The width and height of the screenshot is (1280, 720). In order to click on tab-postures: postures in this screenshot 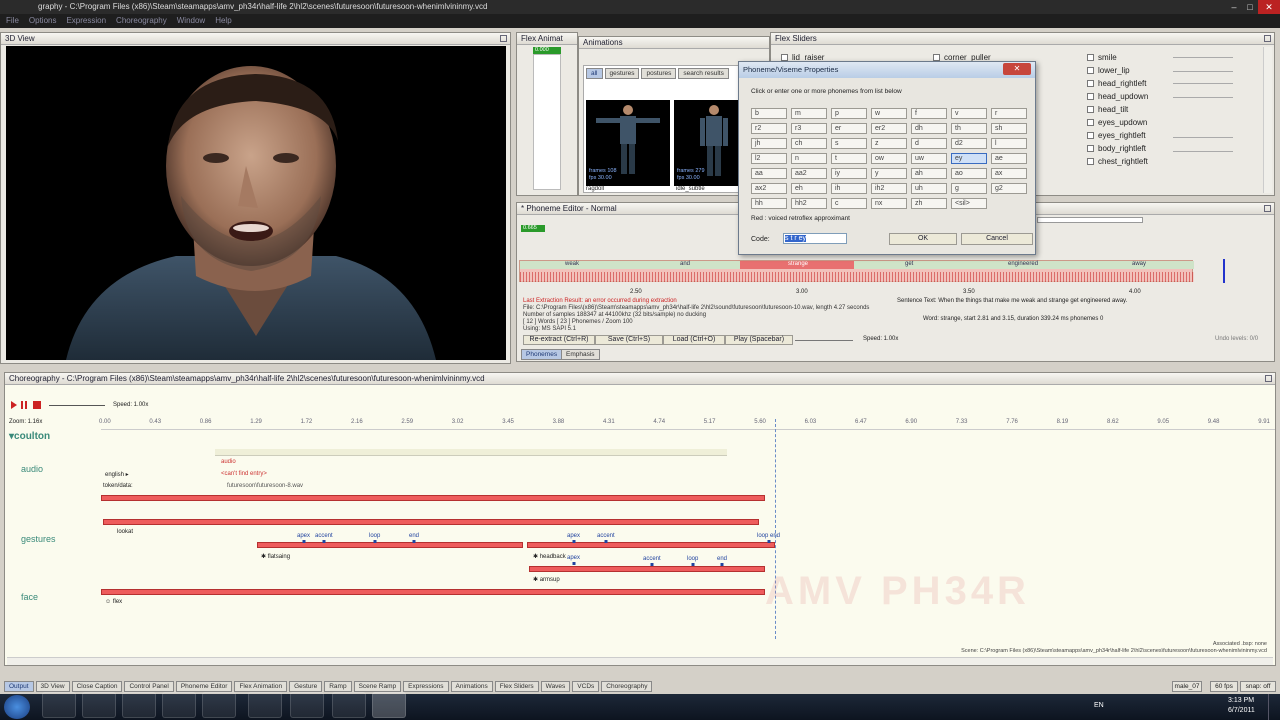, I will do `click(659, 73)`.